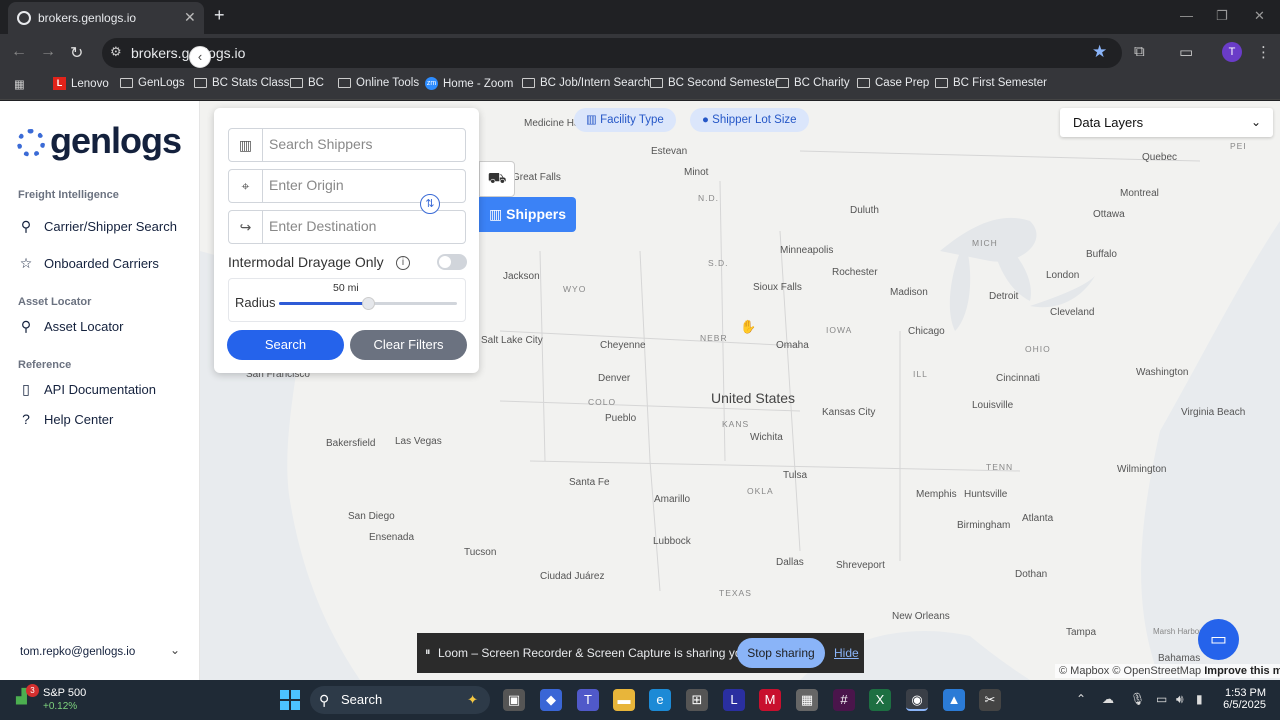 This screenshot has width=1280, height=720. What do you see at coordinates (364, 144) in the screenshot?
I see `search-shippers-input` at bounding box center [364, 144].